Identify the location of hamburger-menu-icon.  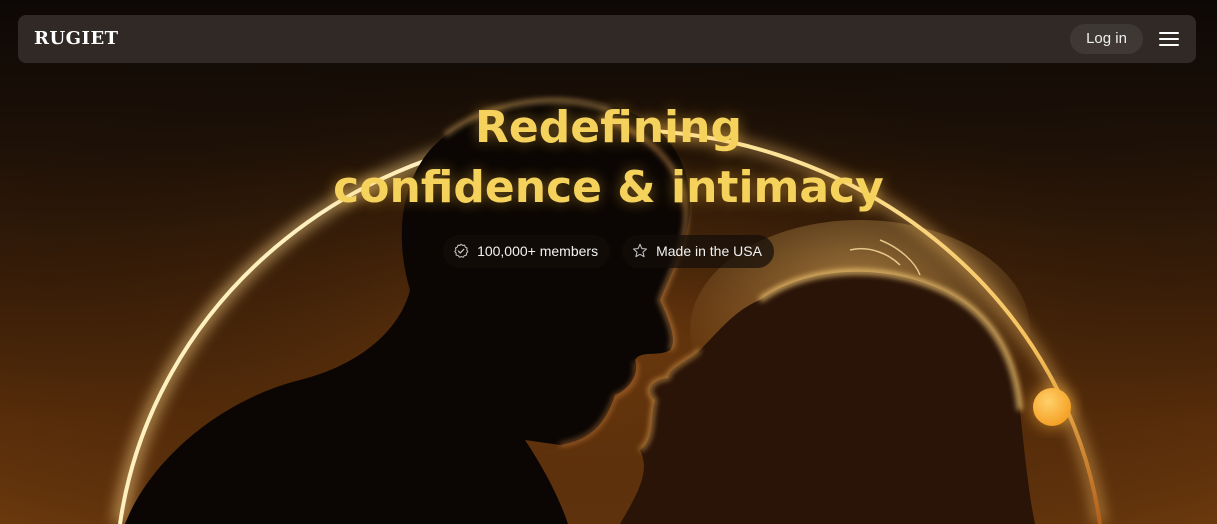
(1169, 39).